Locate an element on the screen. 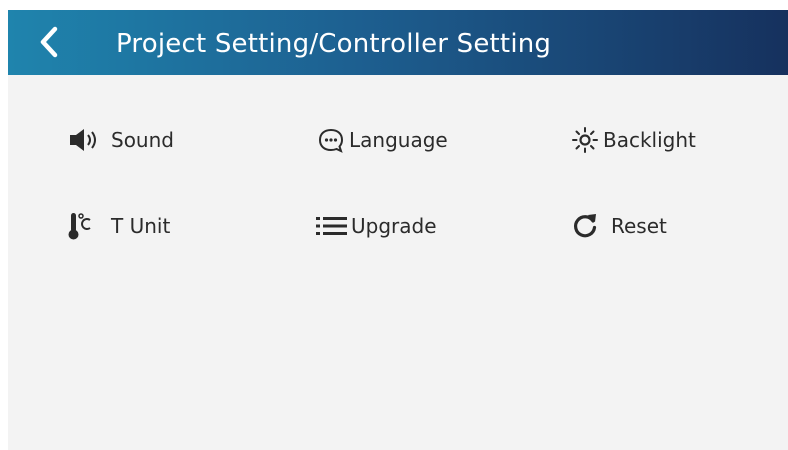 The height and width of the screenshot is (450, 788). header-bar: Project Setting/Controller Setting is located at coordinates (398, 42).